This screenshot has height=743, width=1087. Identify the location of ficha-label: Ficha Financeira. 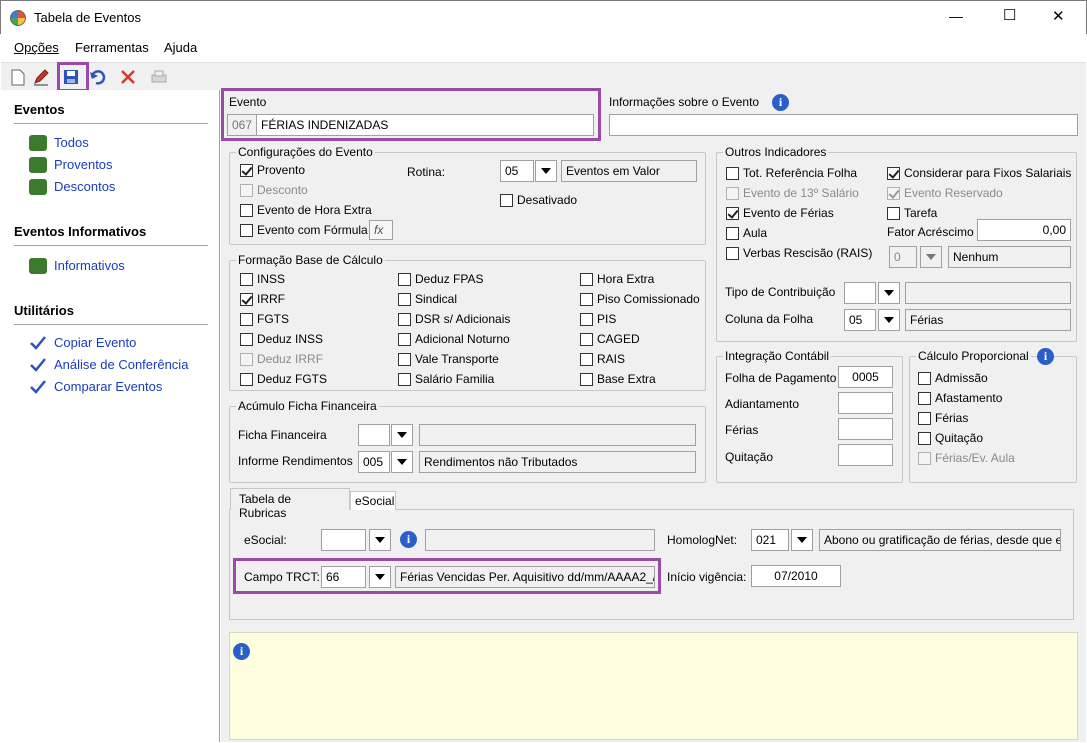
(282, 435).